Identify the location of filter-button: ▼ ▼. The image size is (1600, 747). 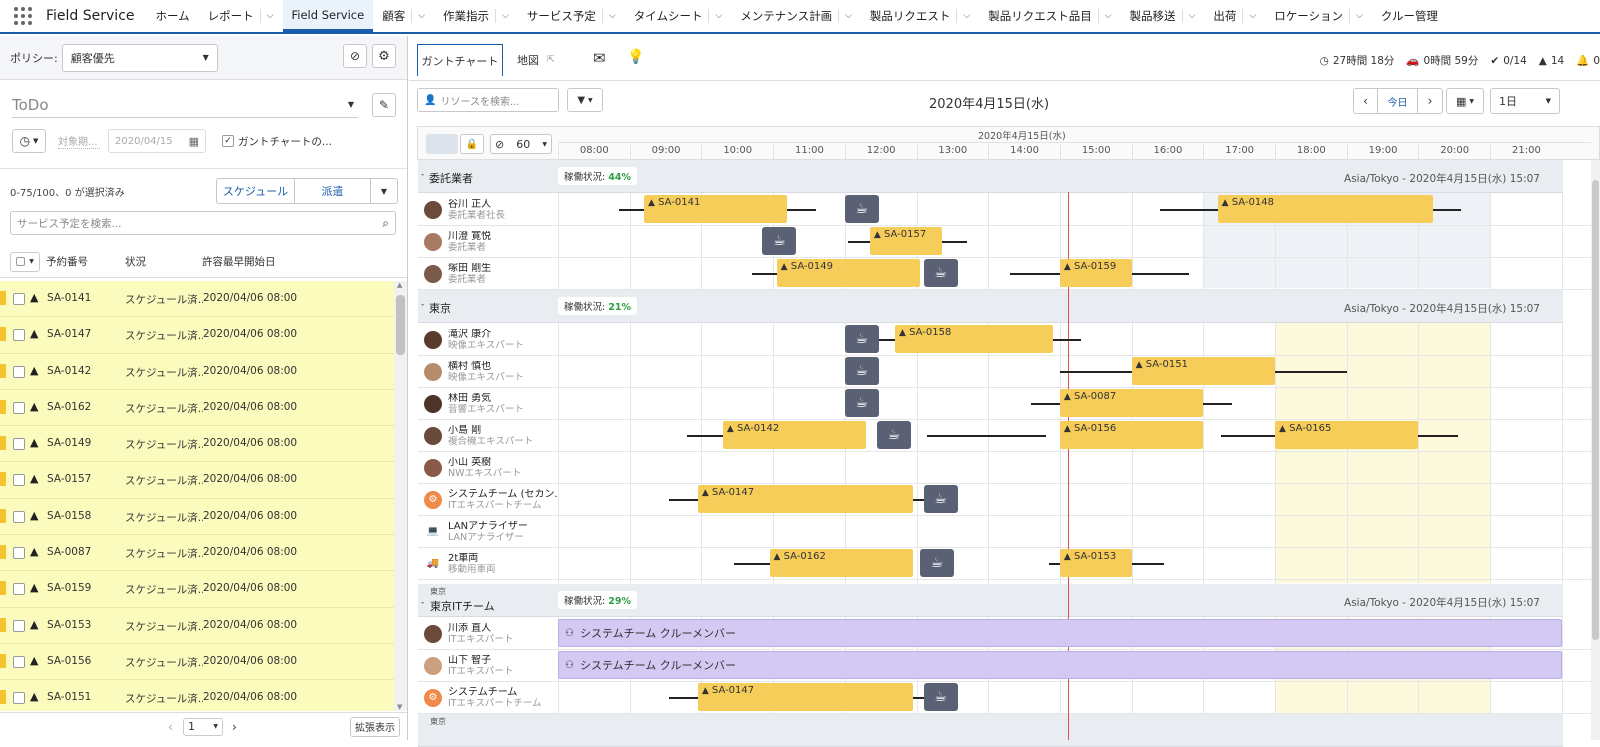
(585, 100).